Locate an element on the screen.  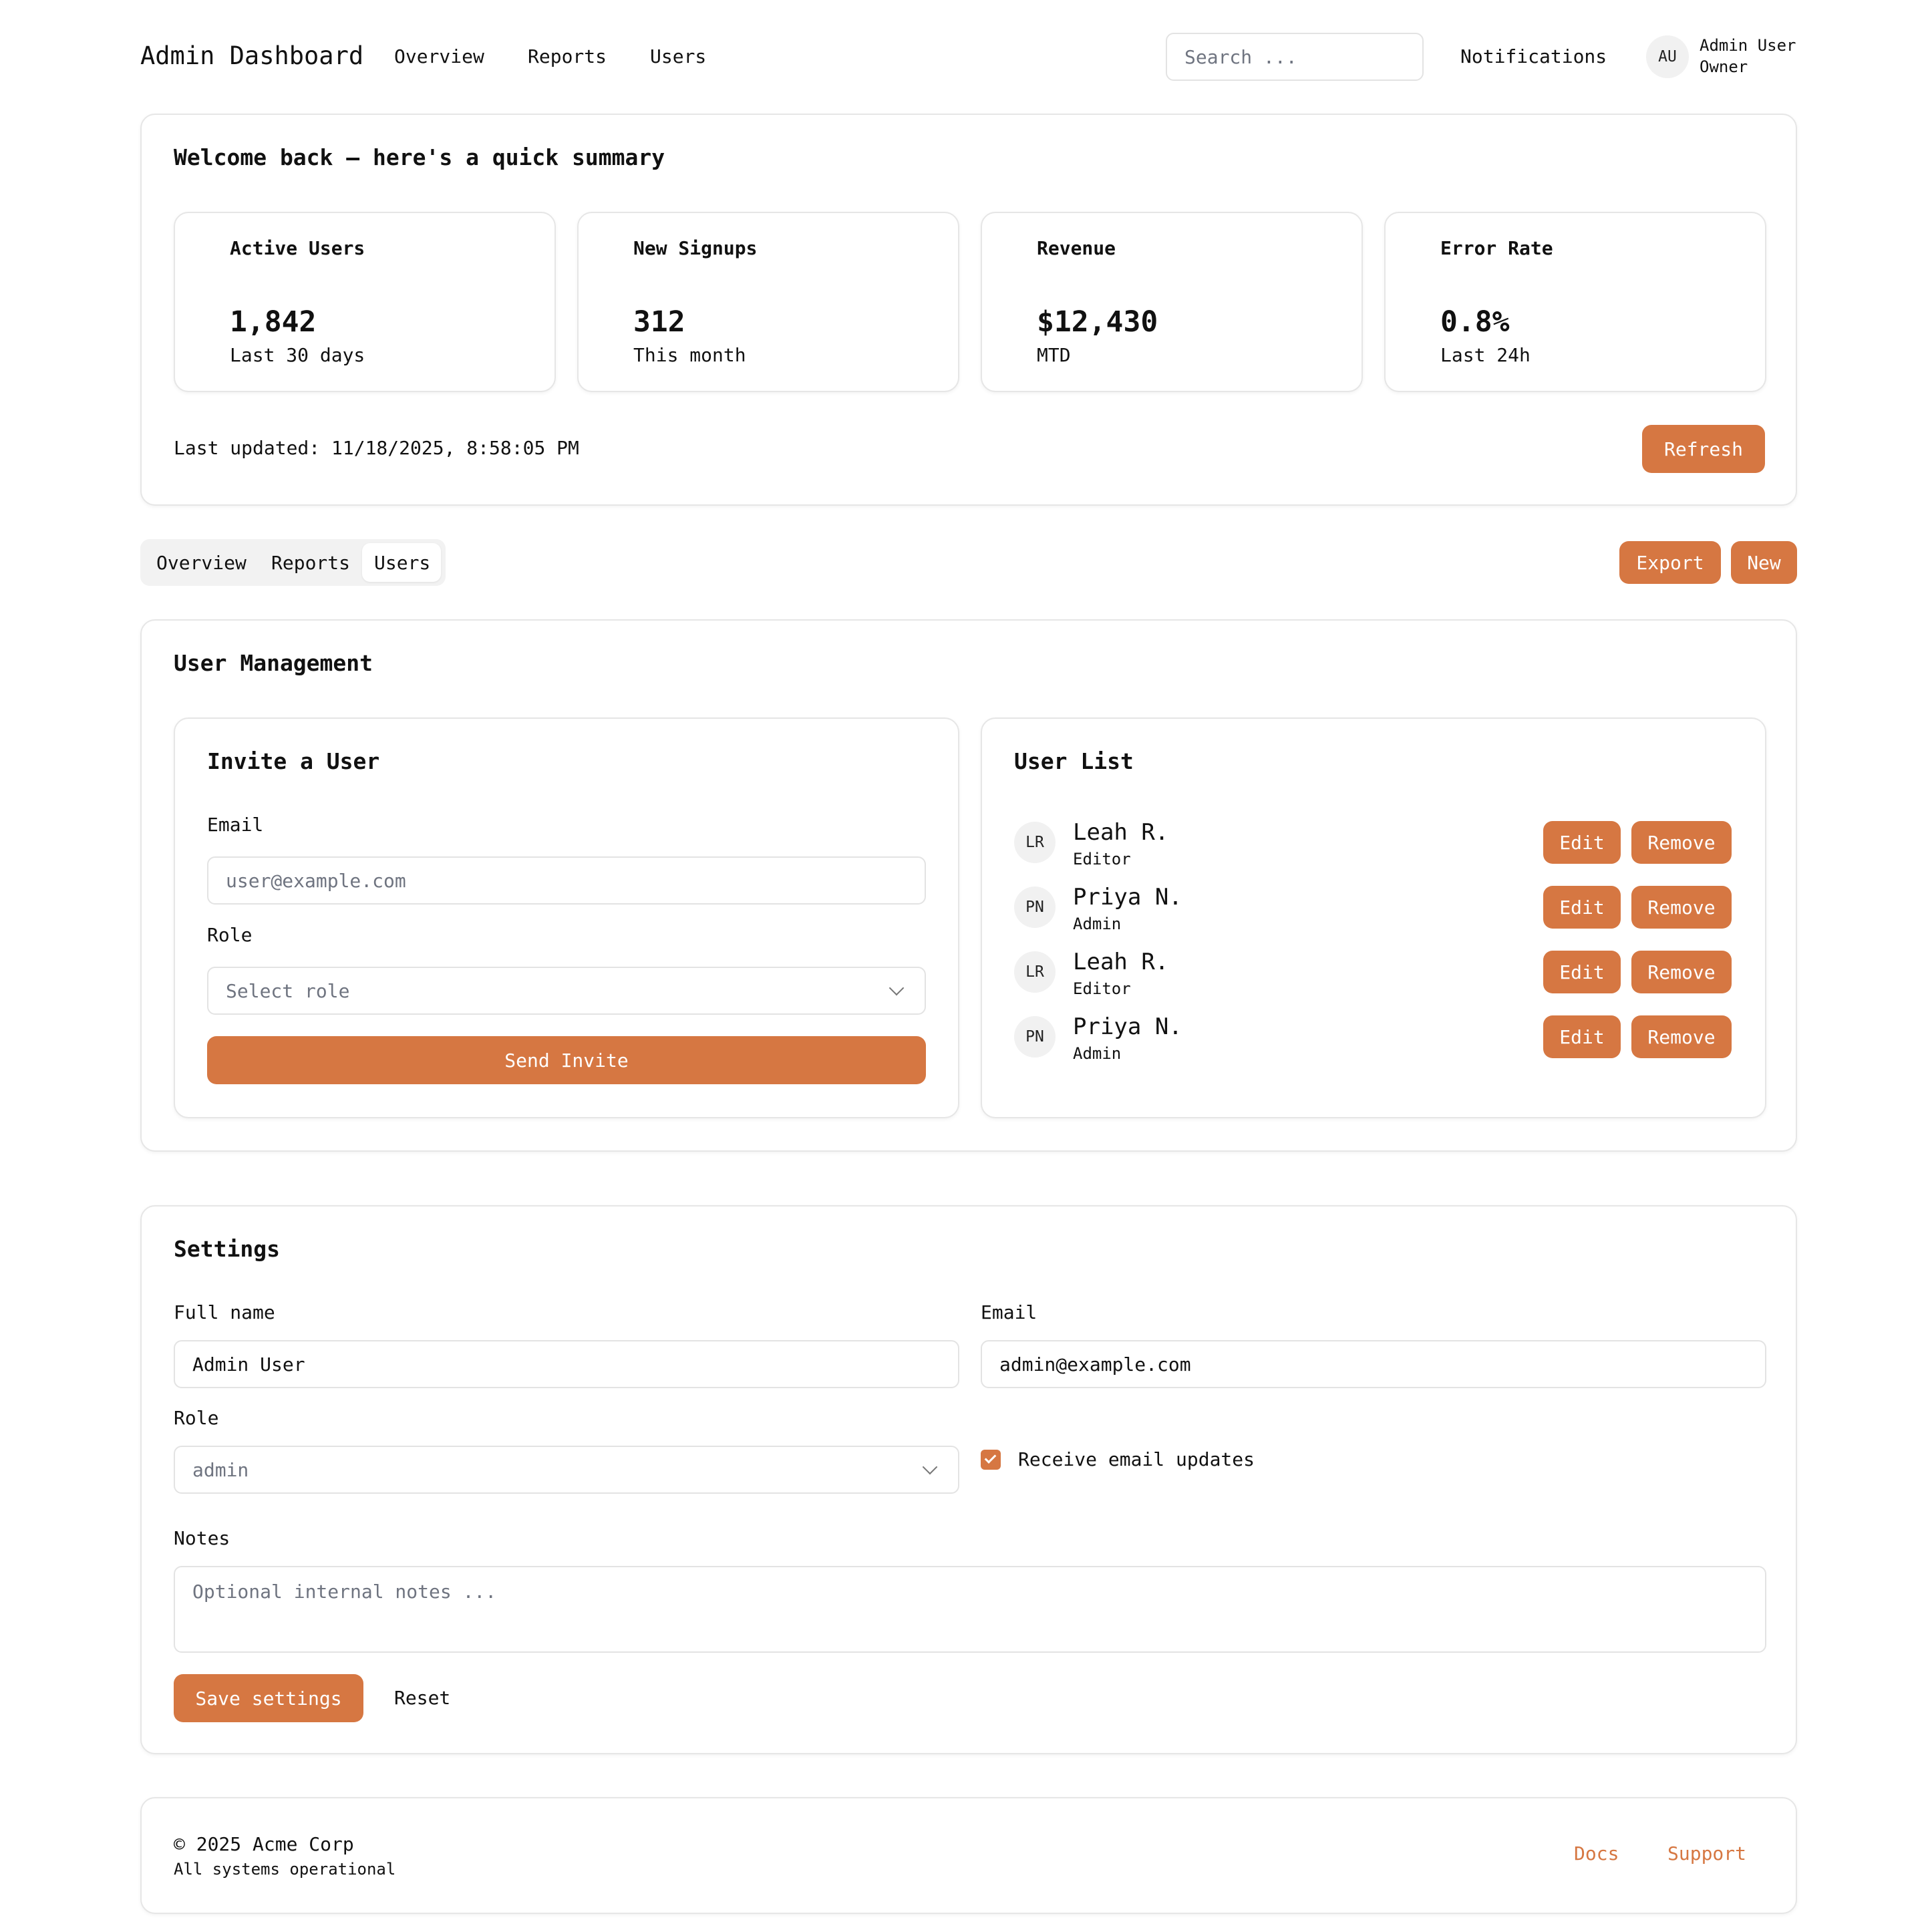
invite-email-placeholder: user@example.com is located at coordinates (316, 880).